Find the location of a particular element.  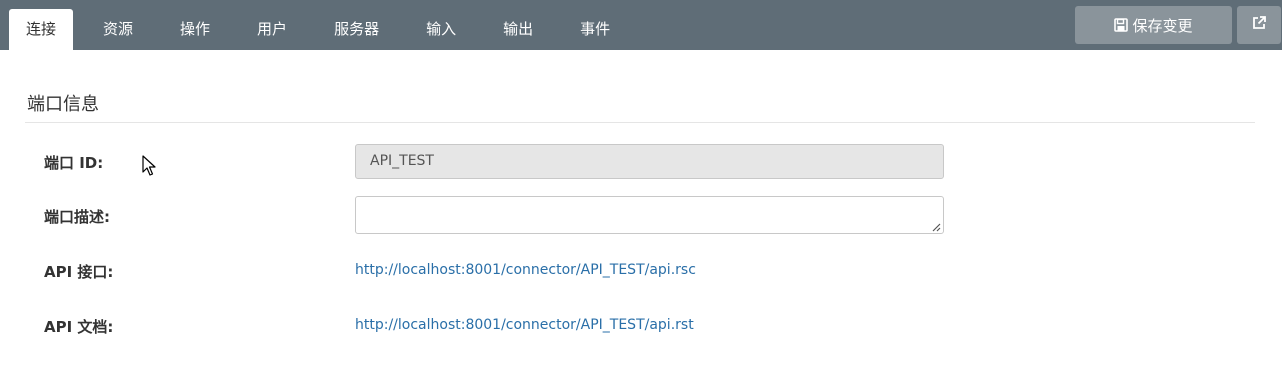

port-description-label: 端口描述: is located at coordinates (77, 217).